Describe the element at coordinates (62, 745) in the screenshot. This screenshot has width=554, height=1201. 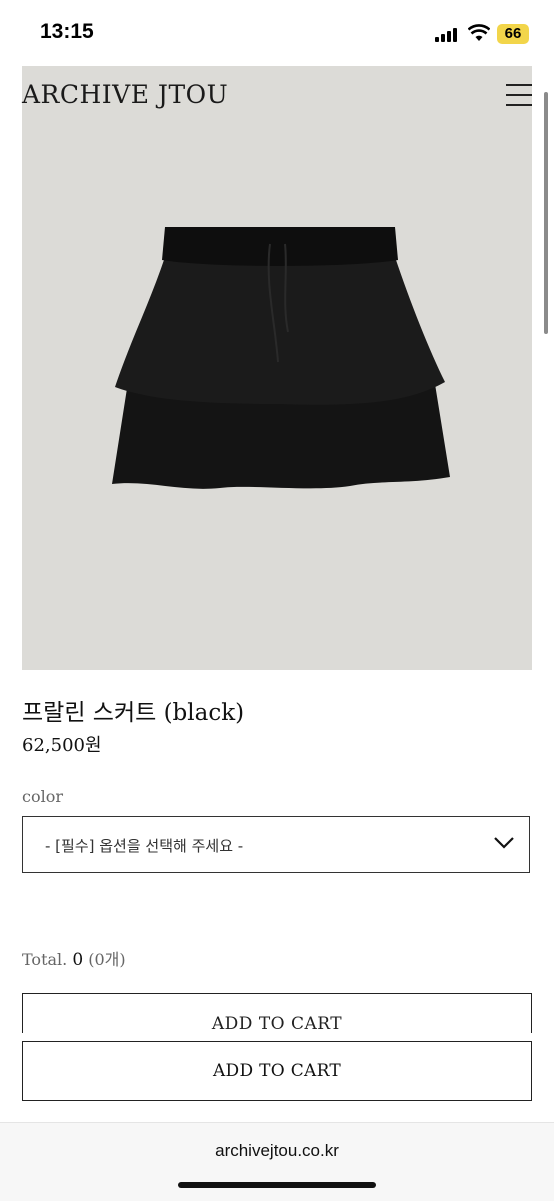
I see `product-price: 62,500원` at that location.